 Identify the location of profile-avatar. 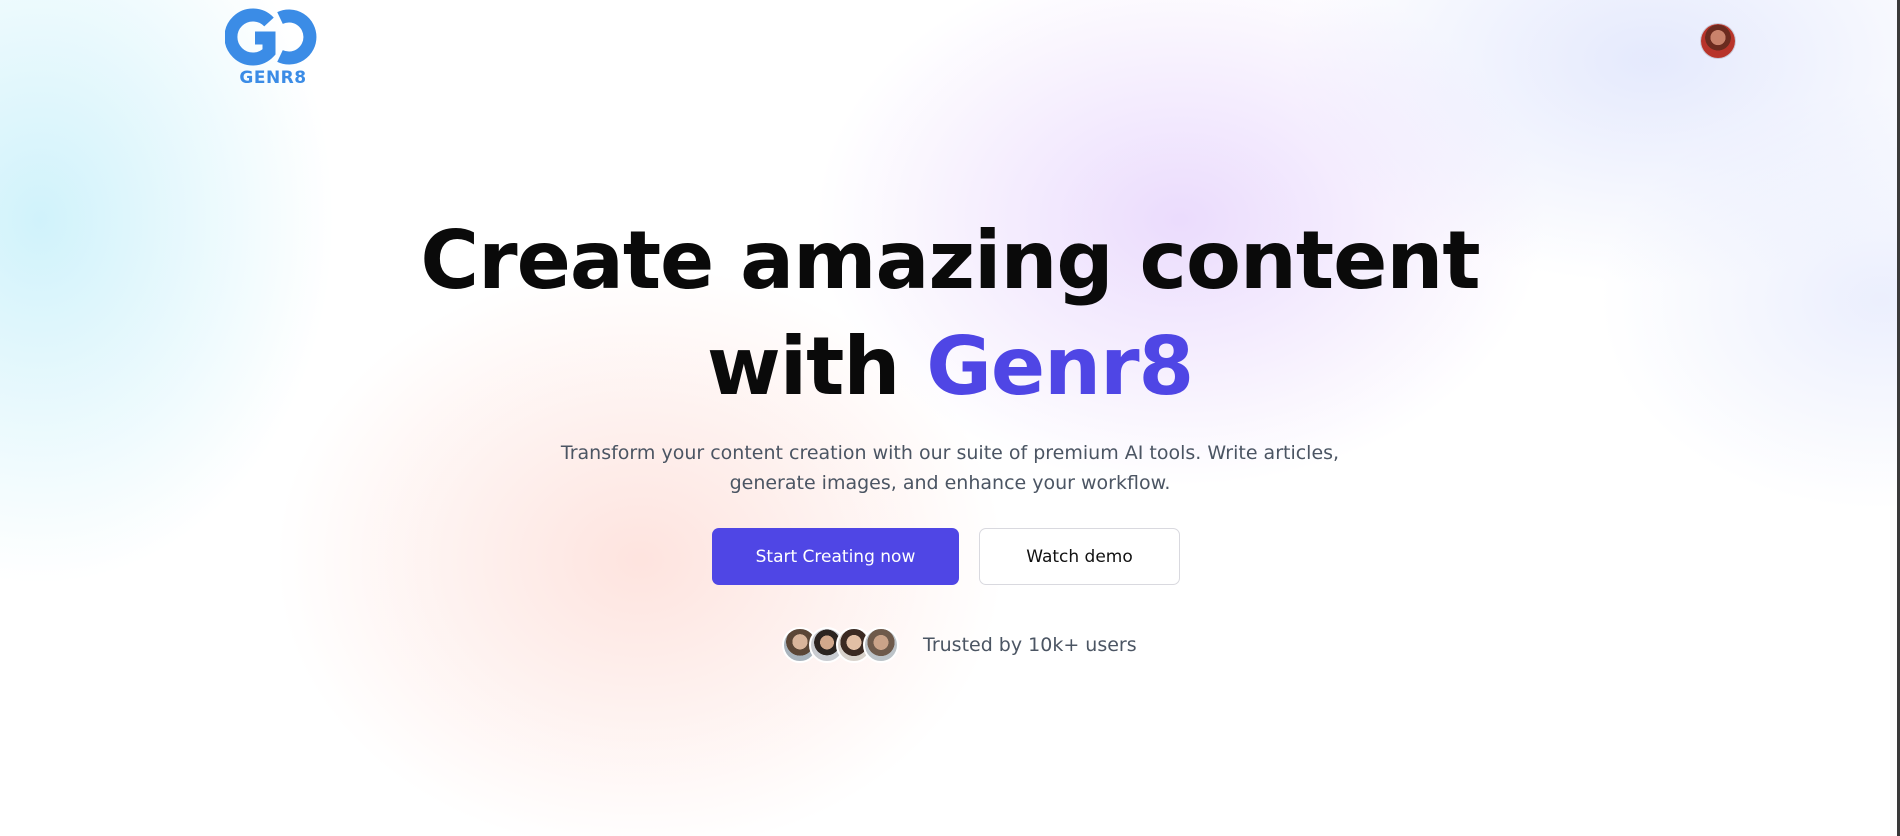
(1718, 41).